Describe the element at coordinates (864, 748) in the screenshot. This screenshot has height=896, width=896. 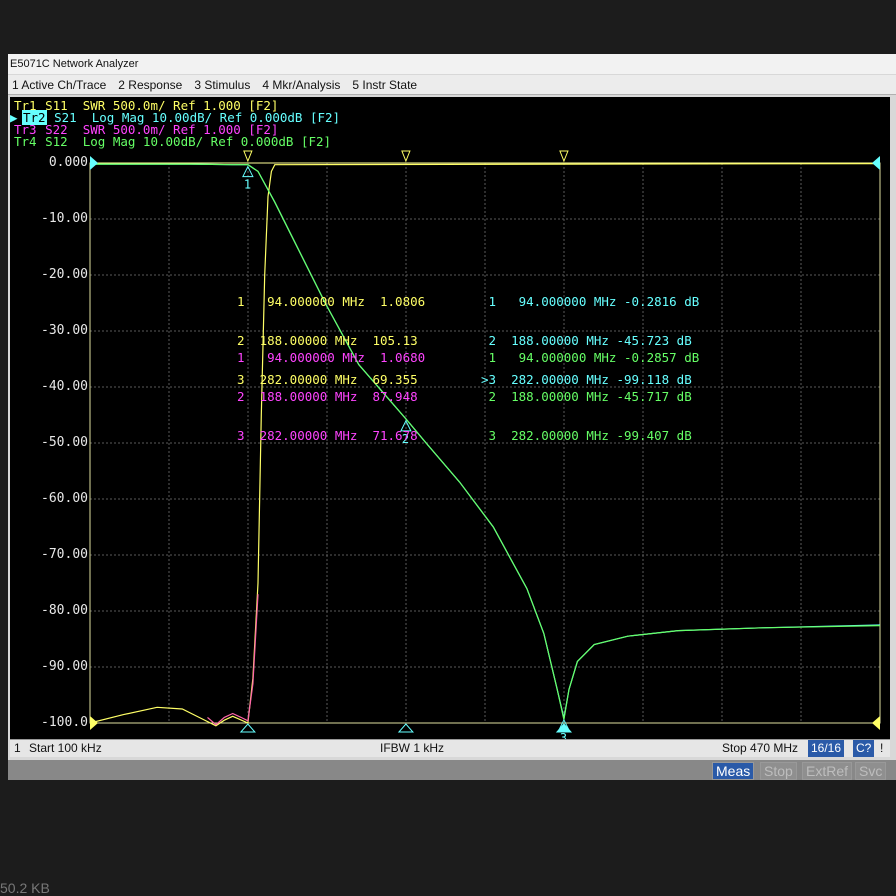
I see `calibration-indicator: C?` at that location.